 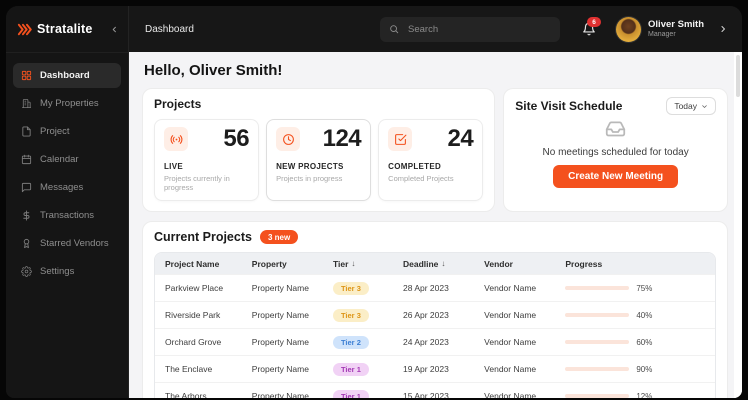 I want to click on sidebar-item-label: Project, so click(x=55, y=131).